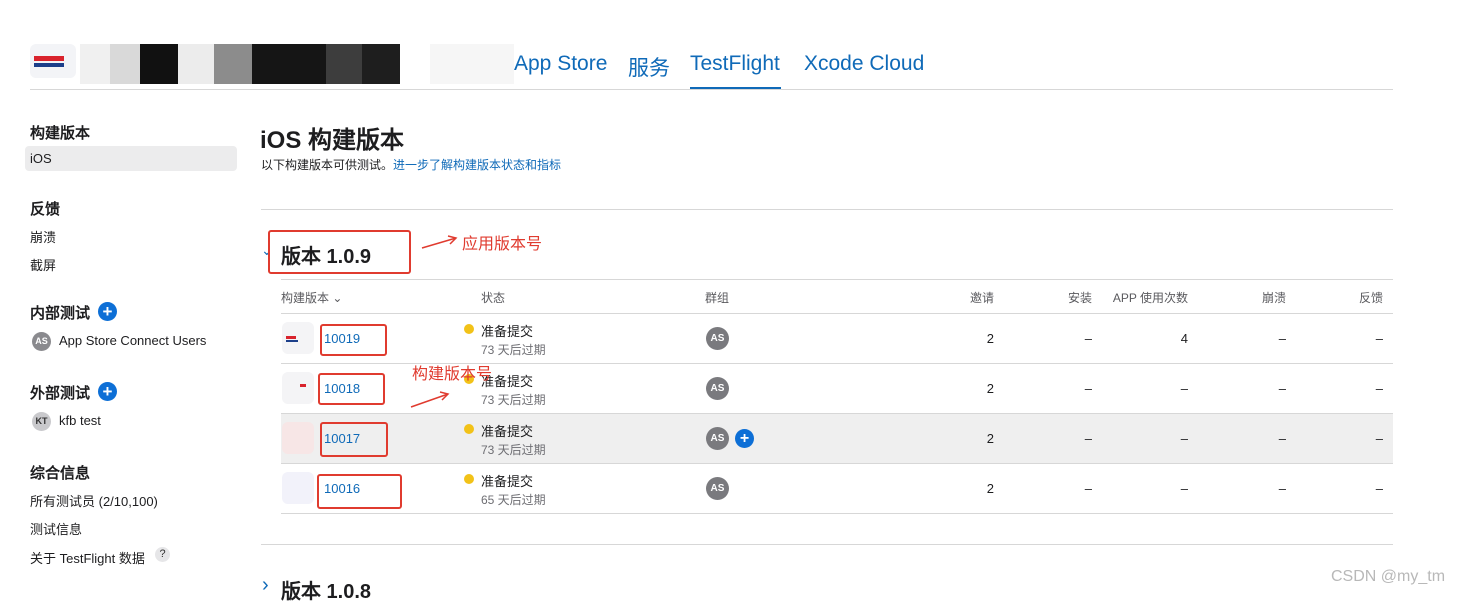 The height and width of the screenshot is (604, 1473). Describe the element at coordinates (864, 64) in the screenshot. I see `tab-xcode-cloud: Xcode Cloud` at that location.